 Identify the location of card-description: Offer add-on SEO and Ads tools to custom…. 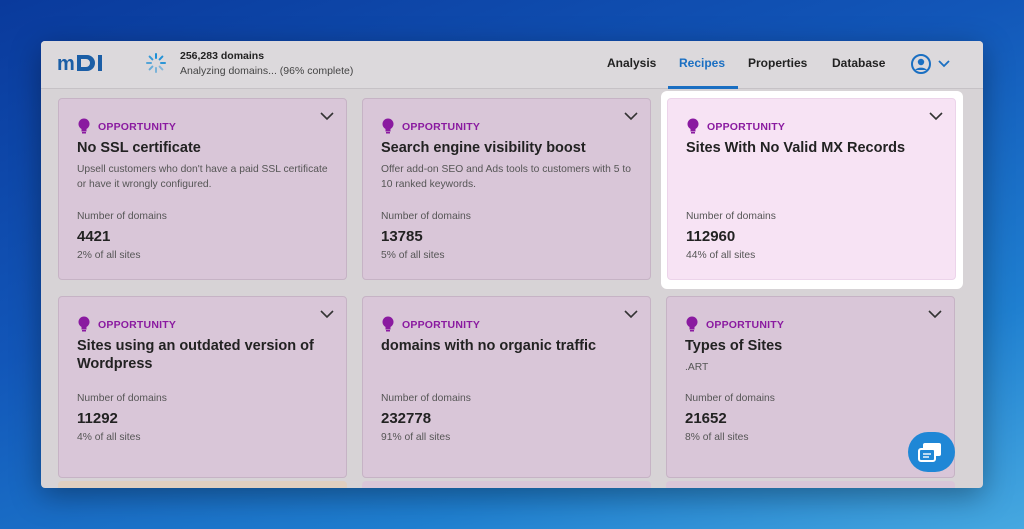
(506, 177).